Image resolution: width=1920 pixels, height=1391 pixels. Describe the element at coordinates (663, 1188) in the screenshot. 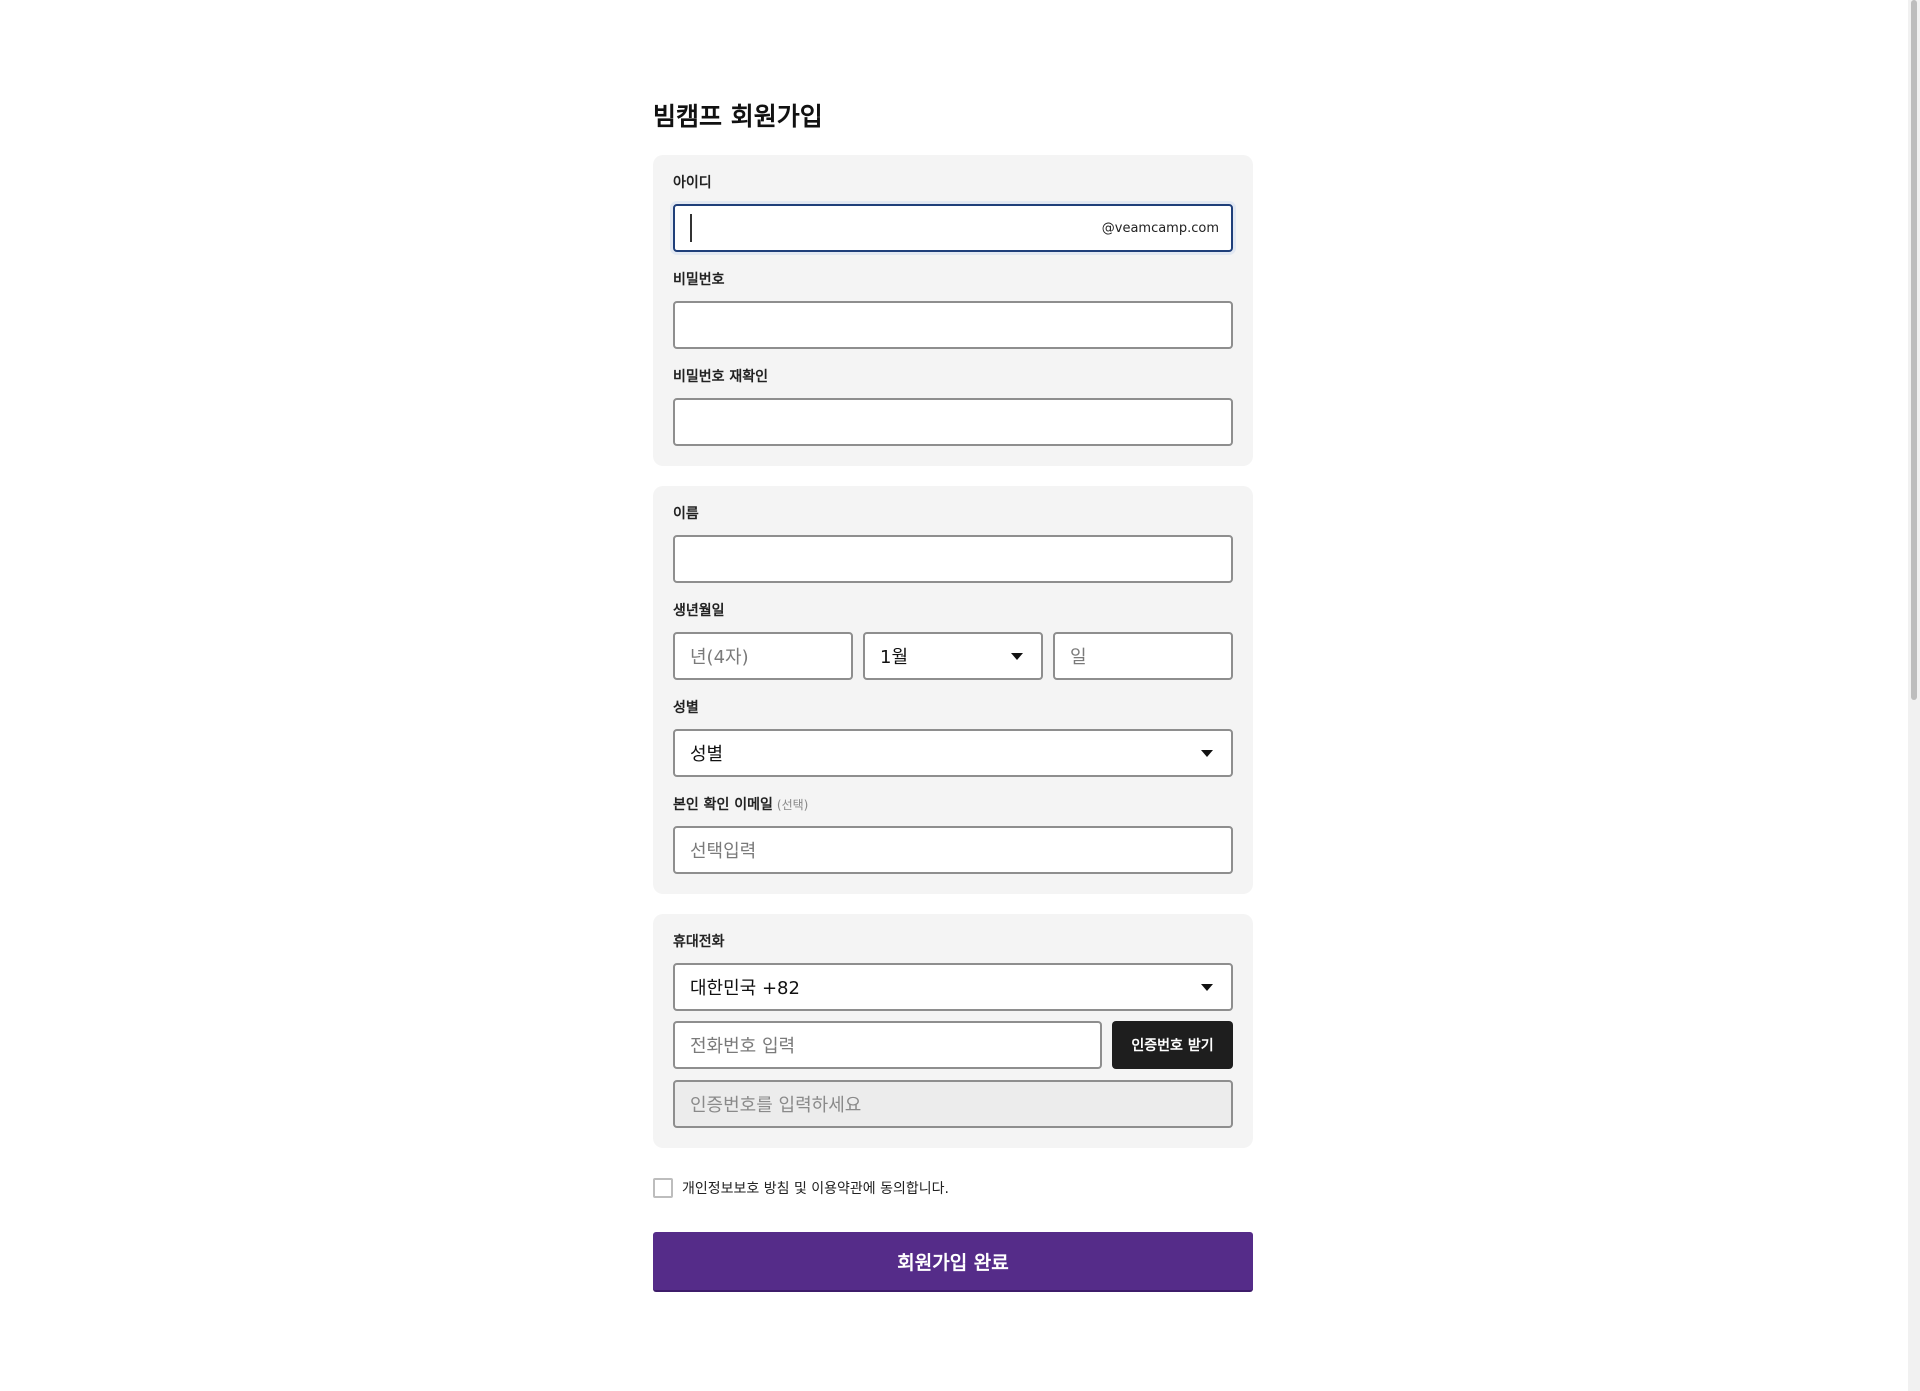

I see `terms-checkbox` at that location.